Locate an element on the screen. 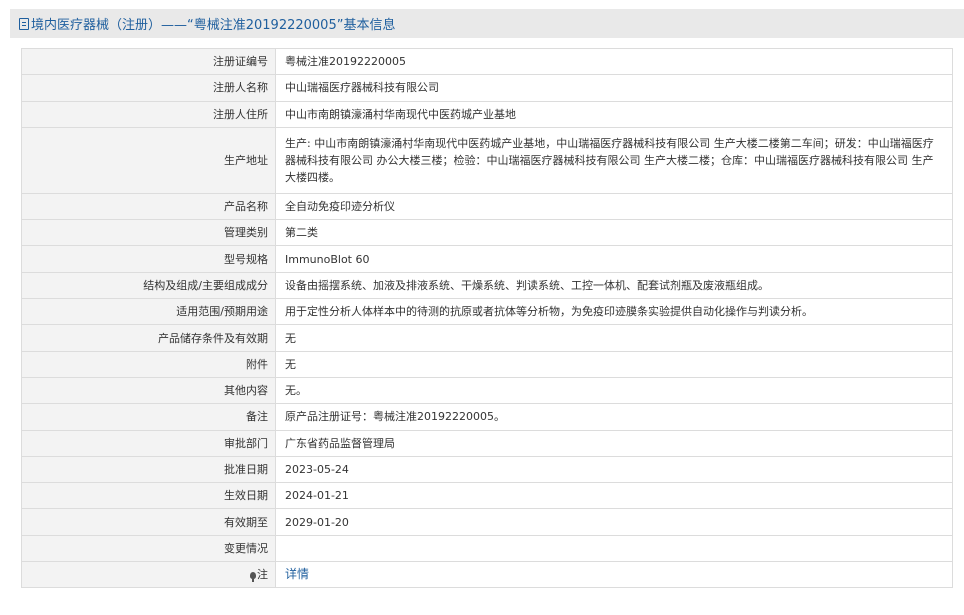 This screenshot has height=615, width=964. table-row: 批准日期 2023-05-24 is located at coordinates (487, 469).